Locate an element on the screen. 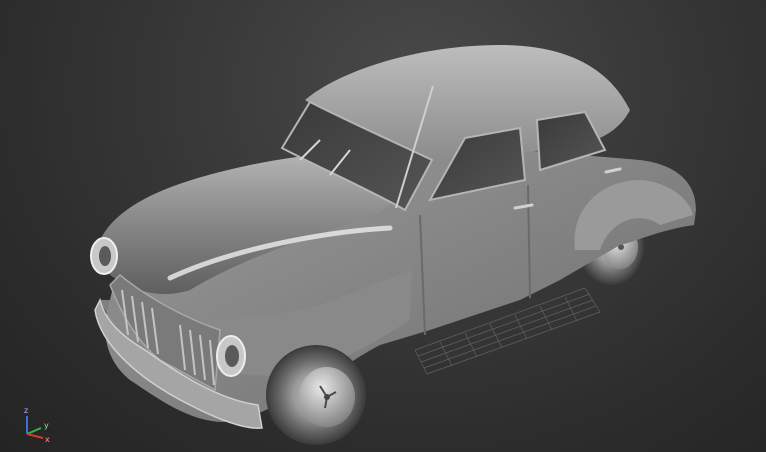 This screenshot has width=766, height=452. y-axis-label: y is located at coordinates (46, 425).